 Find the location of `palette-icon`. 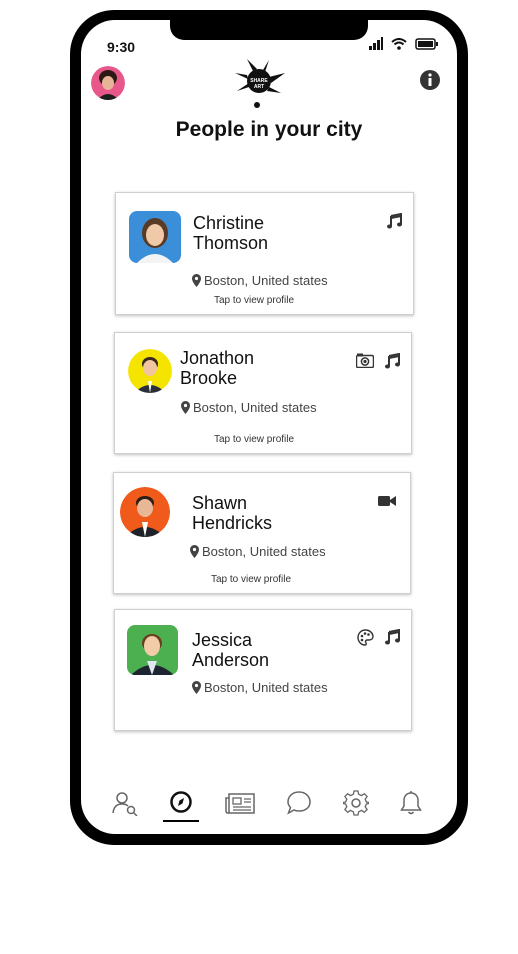

palette-icon is located at coordinates (365, 637).